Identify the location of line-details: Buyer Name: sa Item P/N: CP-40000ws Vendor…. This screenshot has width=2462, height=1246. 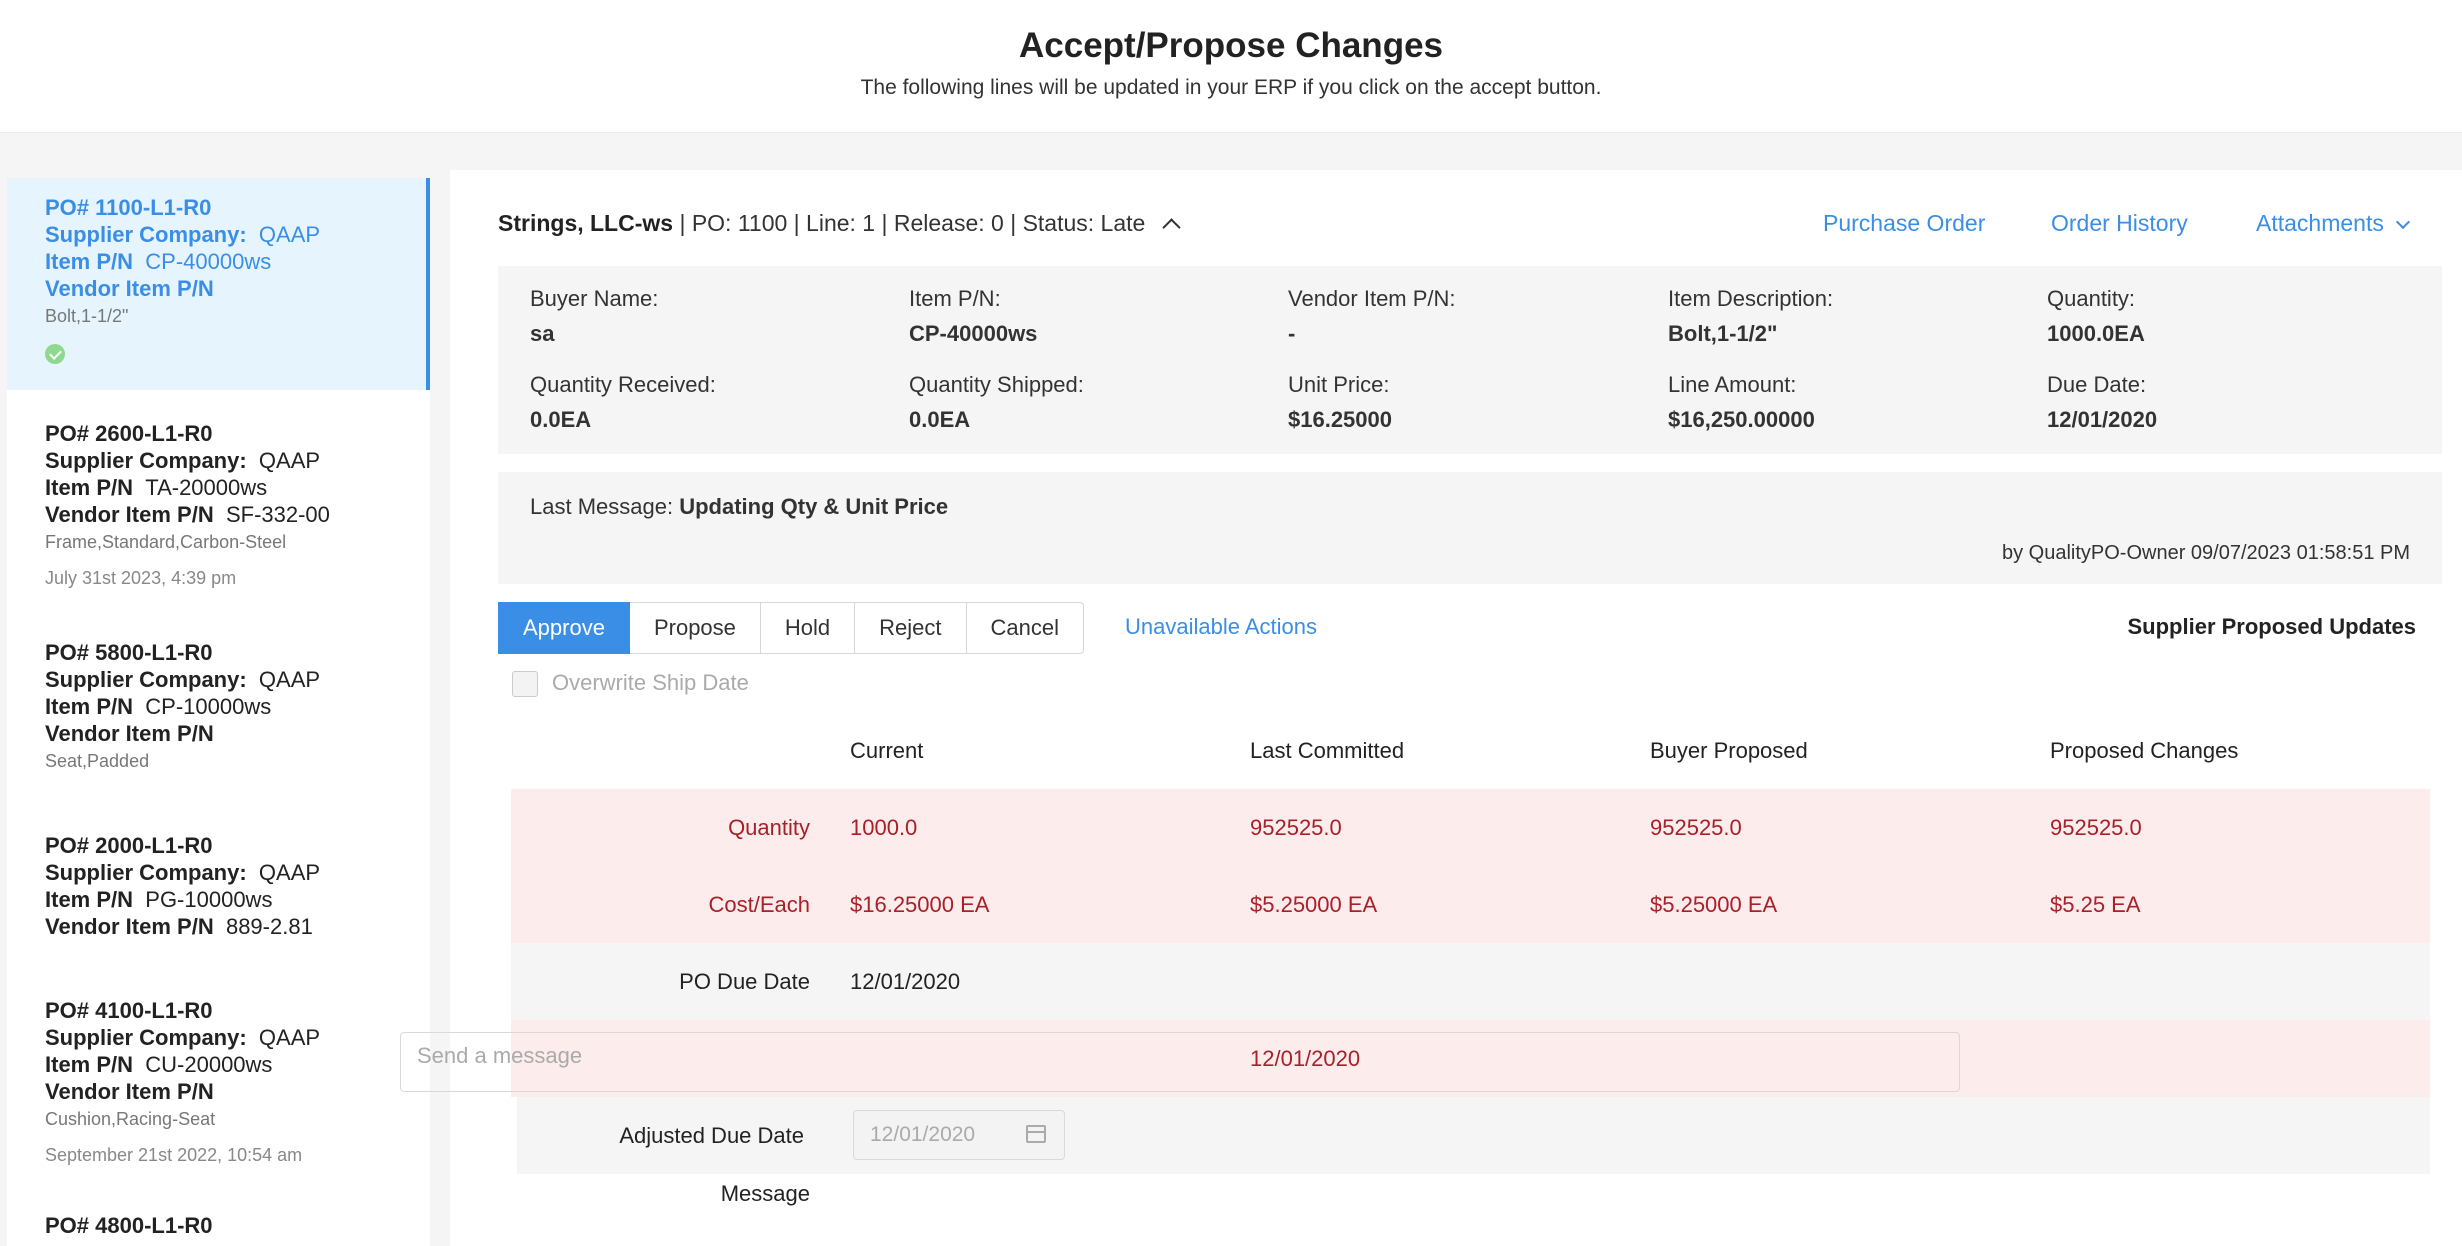
(1470, 360).